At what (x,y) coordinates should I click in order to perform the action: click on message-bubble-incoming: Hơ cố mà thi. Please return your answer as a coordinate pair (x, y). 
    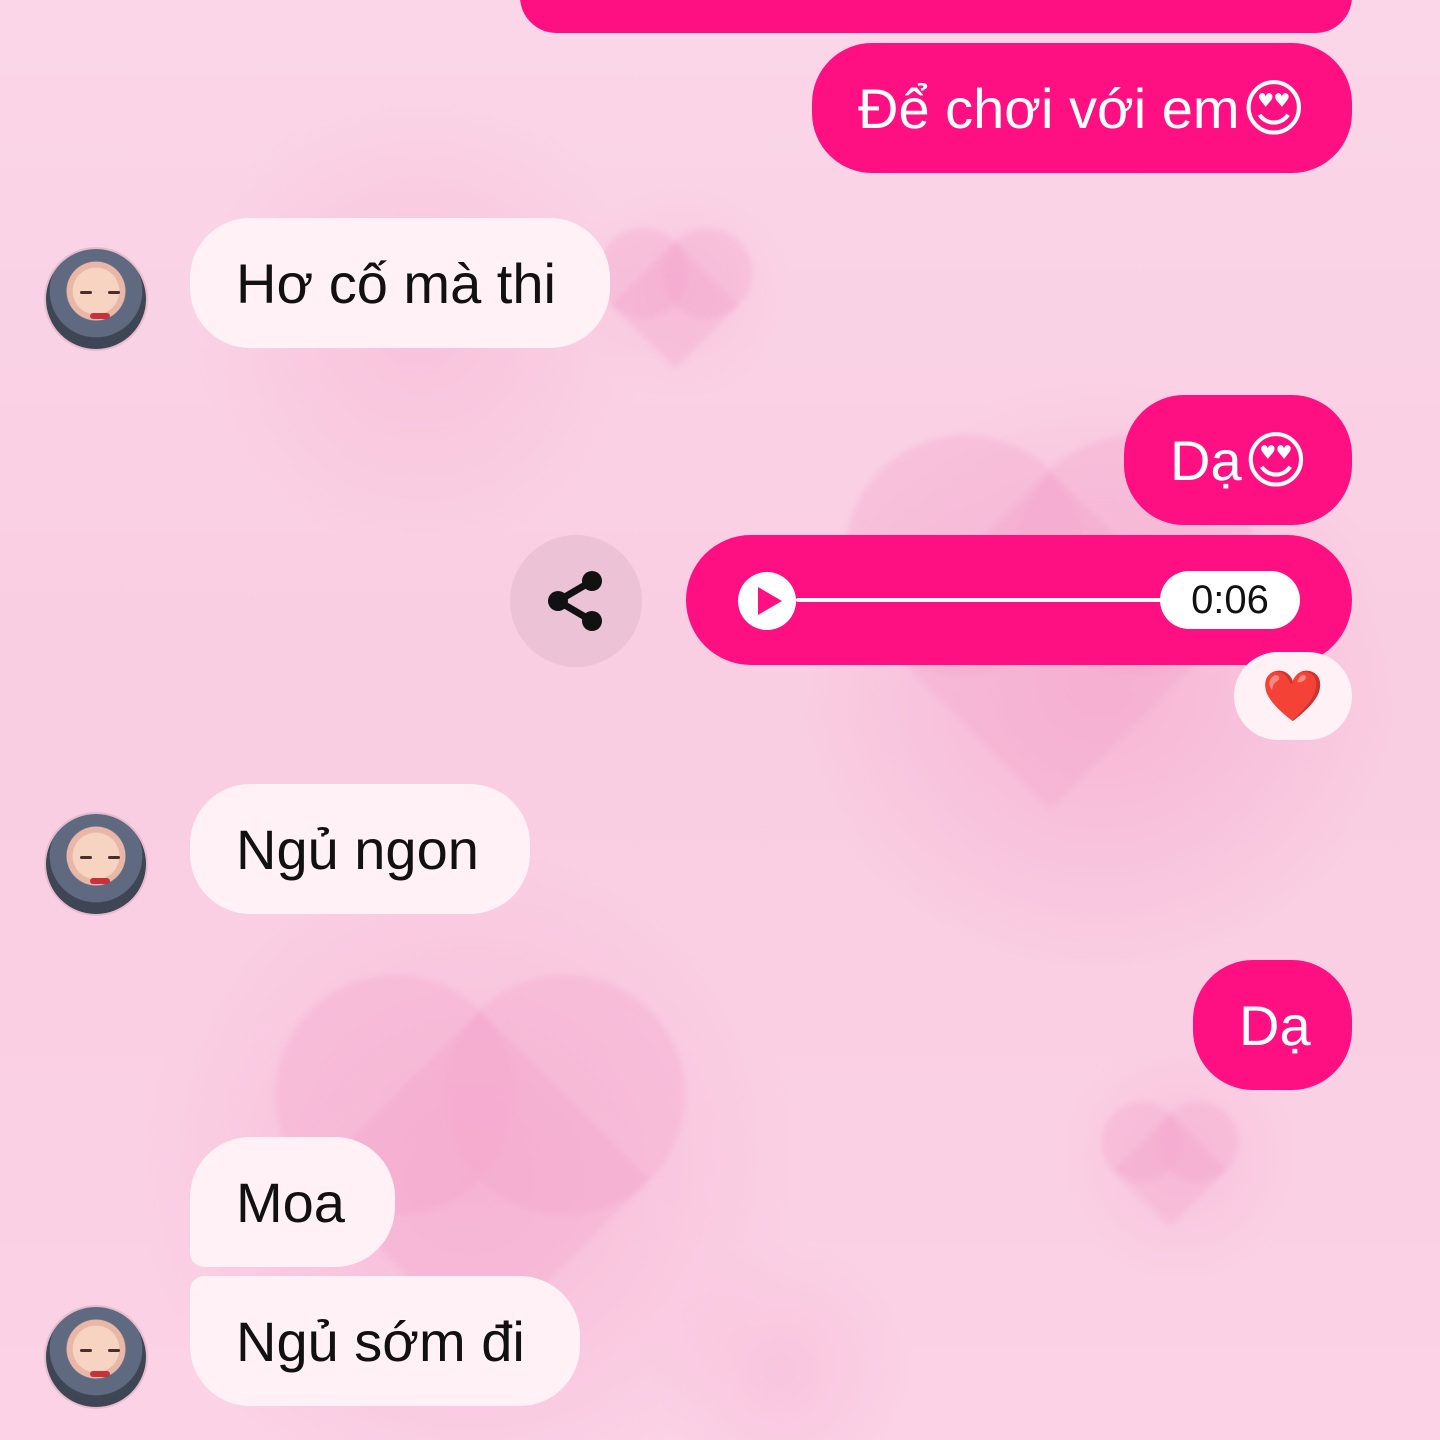
    Looking at the image, I should click on (400, 283).